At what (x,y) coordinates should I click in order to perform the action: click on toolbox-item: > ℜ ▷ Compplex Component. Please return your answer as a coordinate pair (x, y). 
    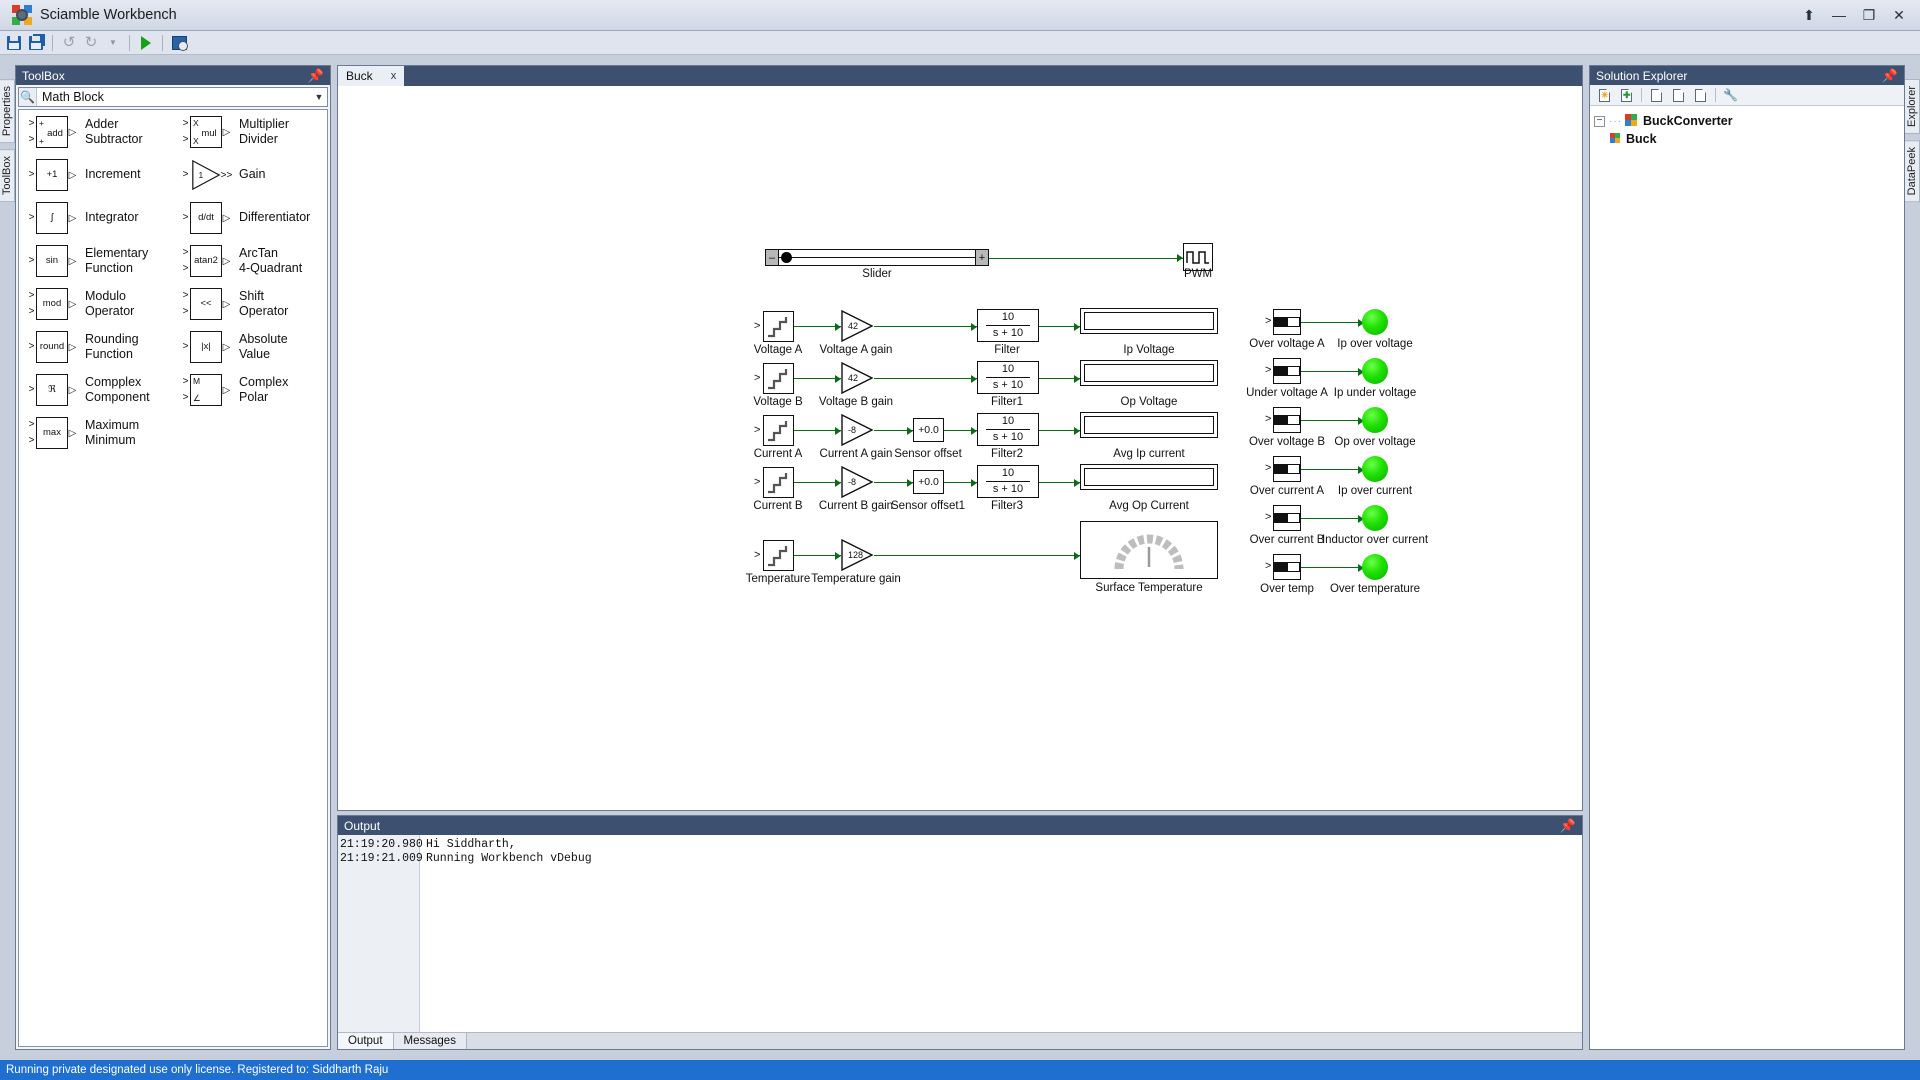
    Looking at the image, I should click on (96, 390).